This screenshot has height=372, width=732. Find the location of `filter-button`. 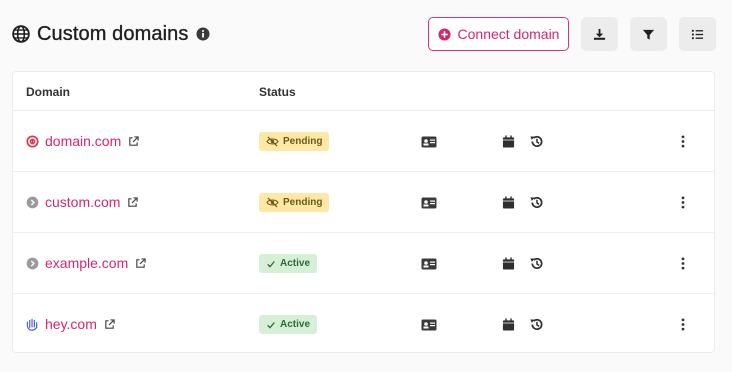

filter-button is located at coordinates (648, 34).